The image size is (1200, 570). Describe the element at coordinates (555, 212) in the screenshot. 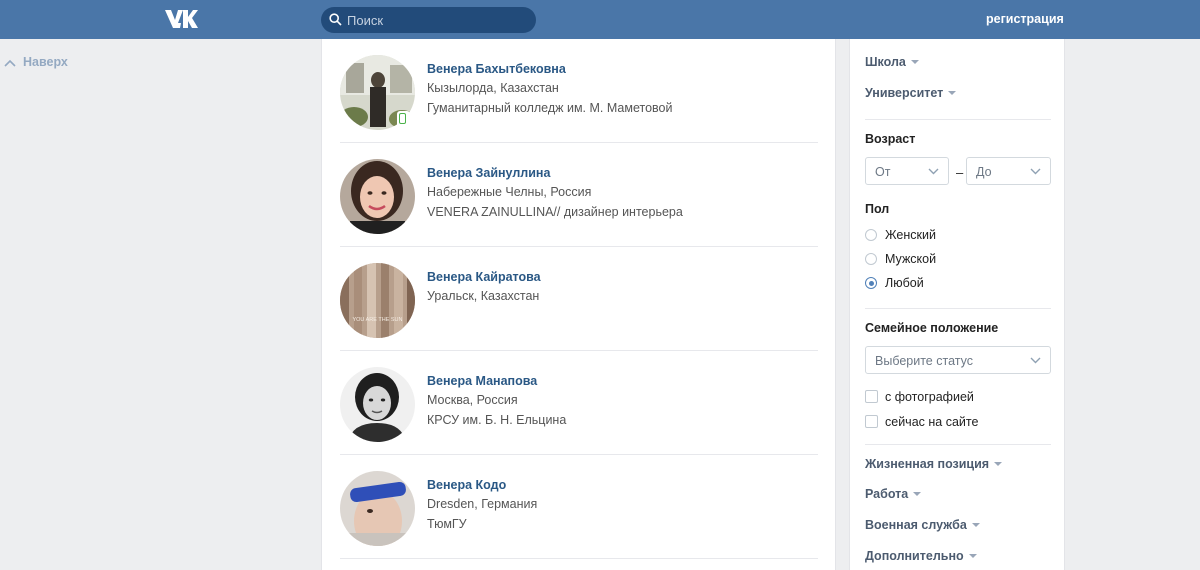

I see `user-info: VENERA ZAINULLINA// дизайнер интерьера` at that location.